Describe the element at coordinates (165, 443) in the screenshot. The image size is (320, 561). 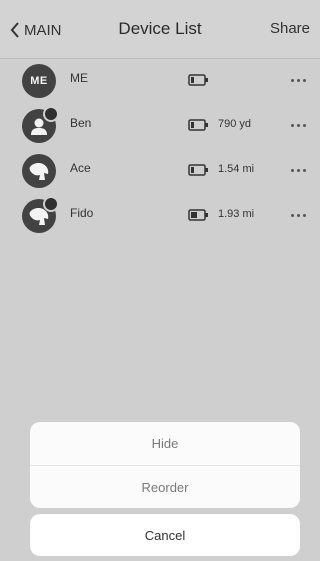
I see `hide-button: Hide` at that location.